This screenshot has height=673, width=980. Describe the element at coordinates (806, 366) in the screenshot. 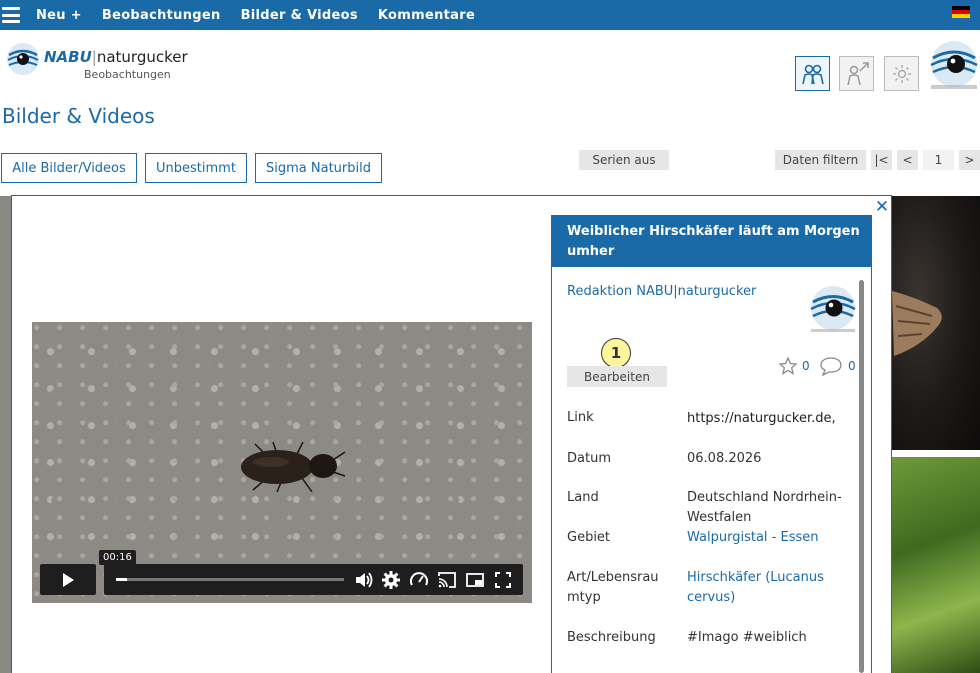

I see `favorite-count-value: 0` at that location.